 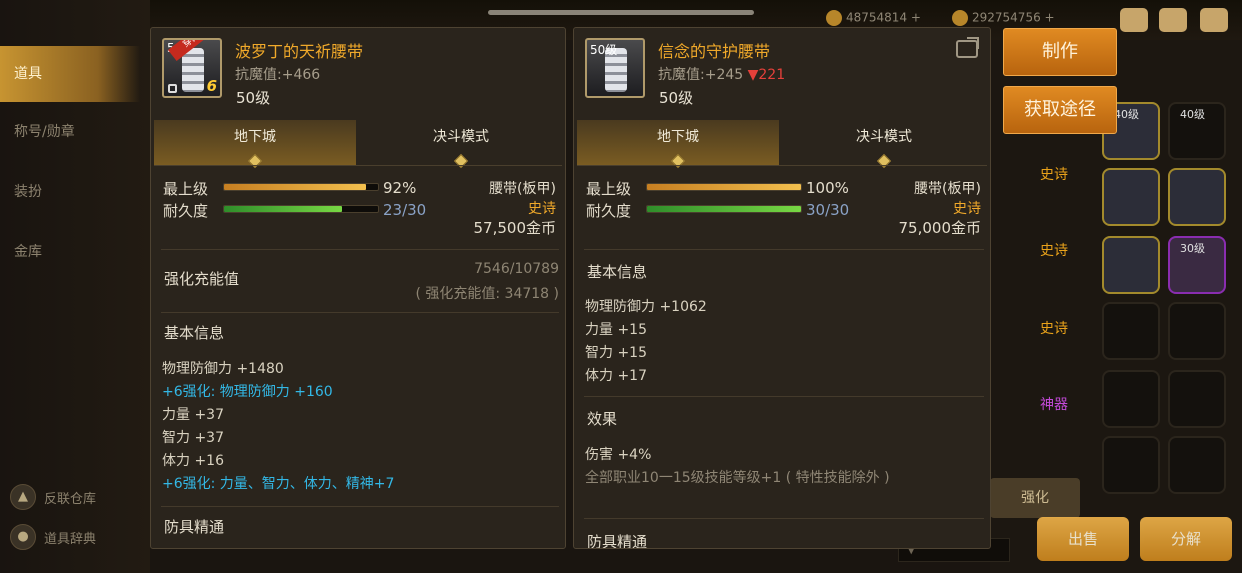 What do you see at coordinates (737, 478) in the screenshot?
I see `effect-line: 全部职业10一15级技能等级+1 ( 特性技能除外 )` at bounding box center [737, 478].